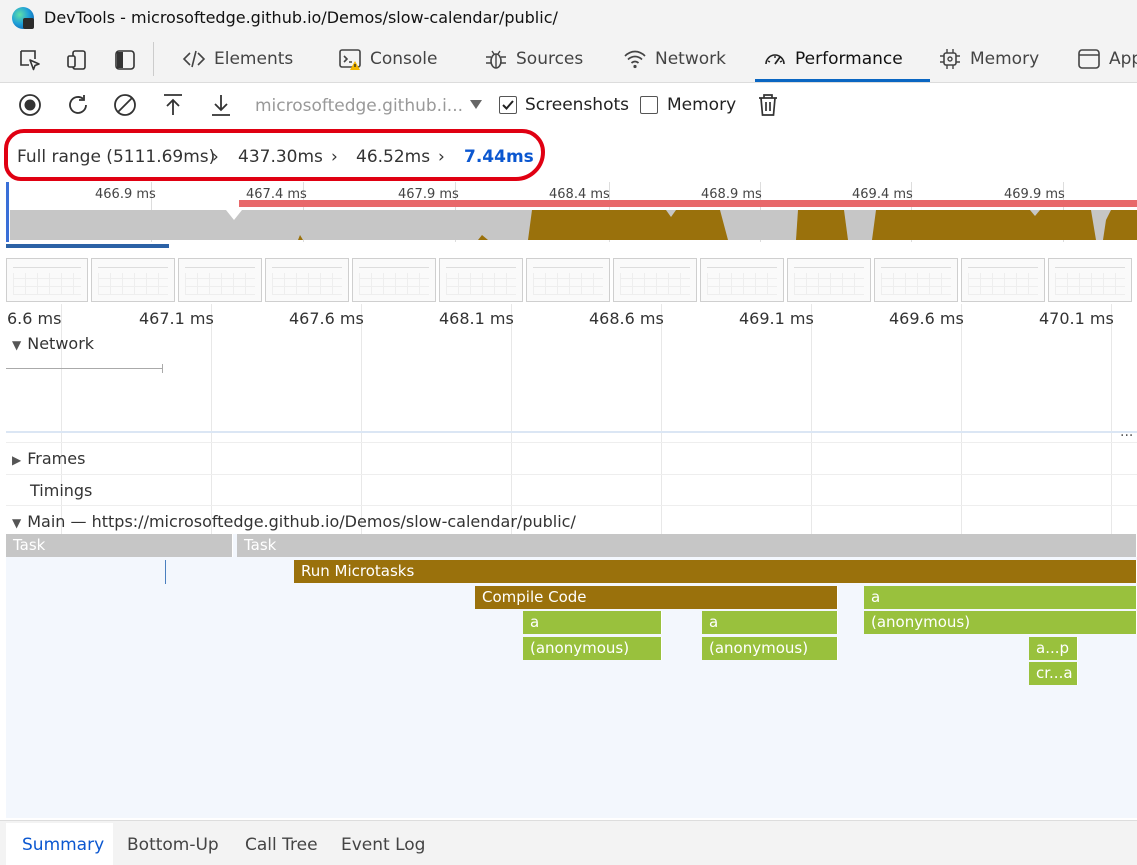  Describe the element at coordinates (17, 460) in the screenshot. I see `collapsed-triangle-icon: ▶` at that location.